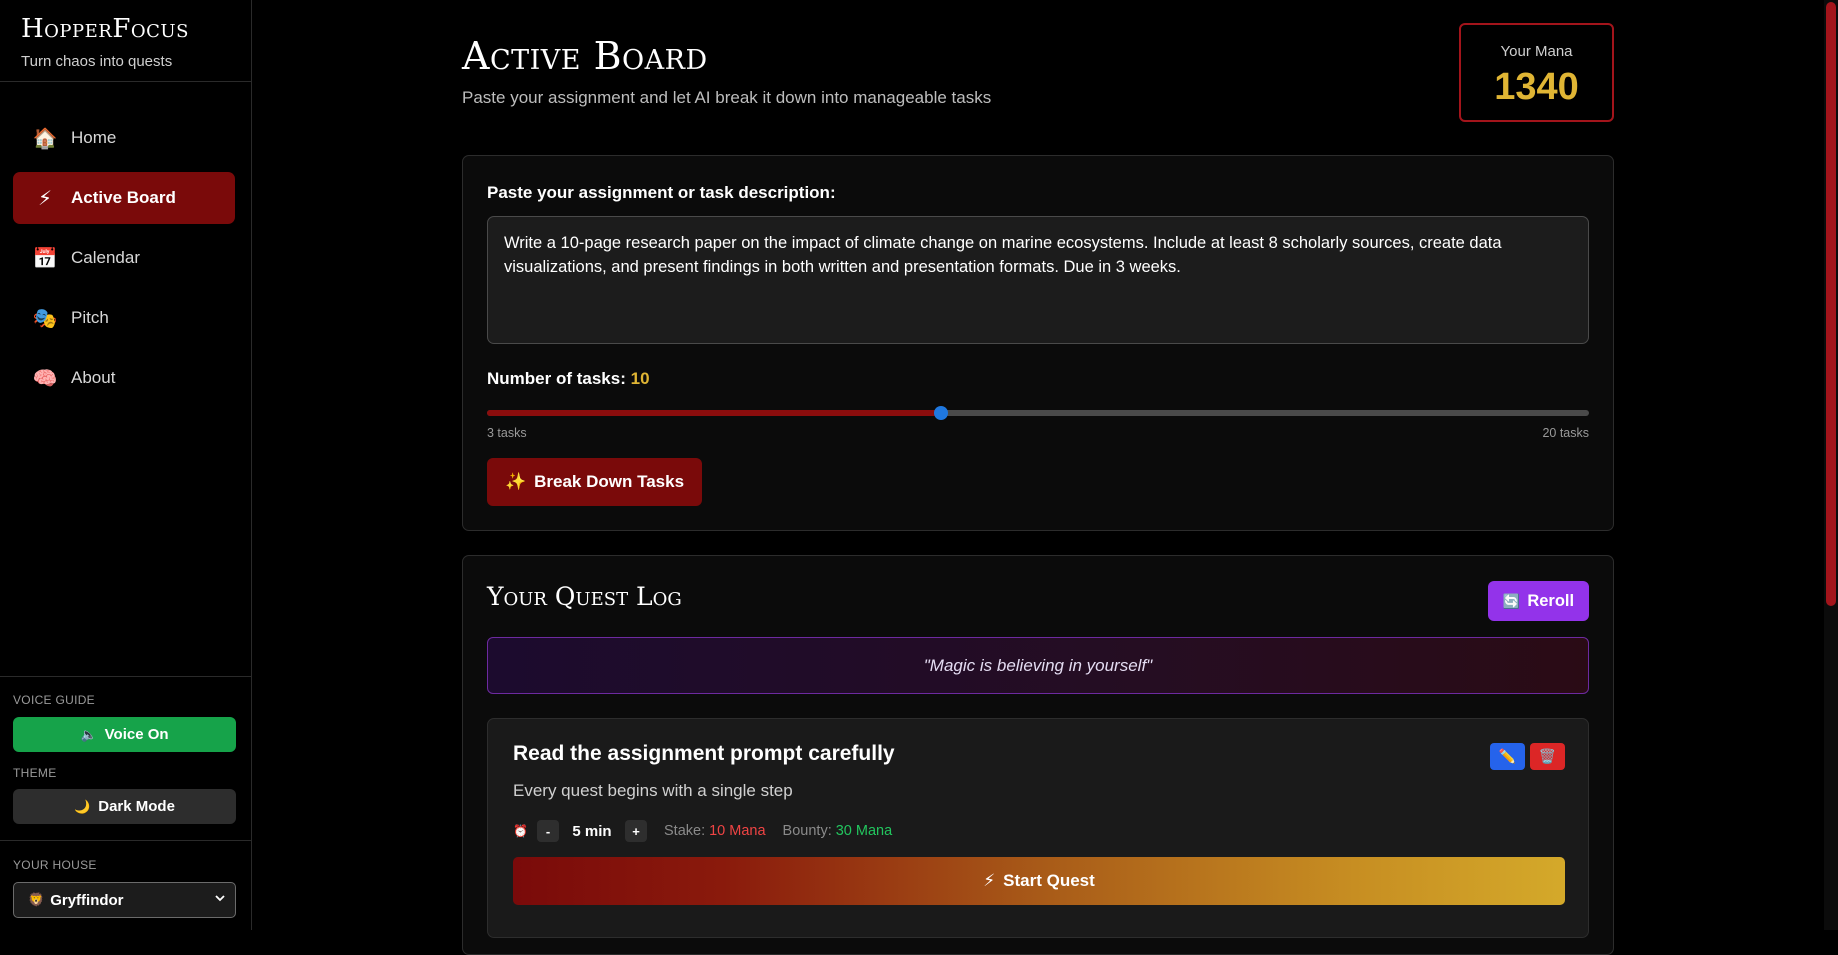 The image size is (1838, 955). Describe the element at coordinates (35, 773) in the screenshot. I see `theme-label: THEME` at that location.